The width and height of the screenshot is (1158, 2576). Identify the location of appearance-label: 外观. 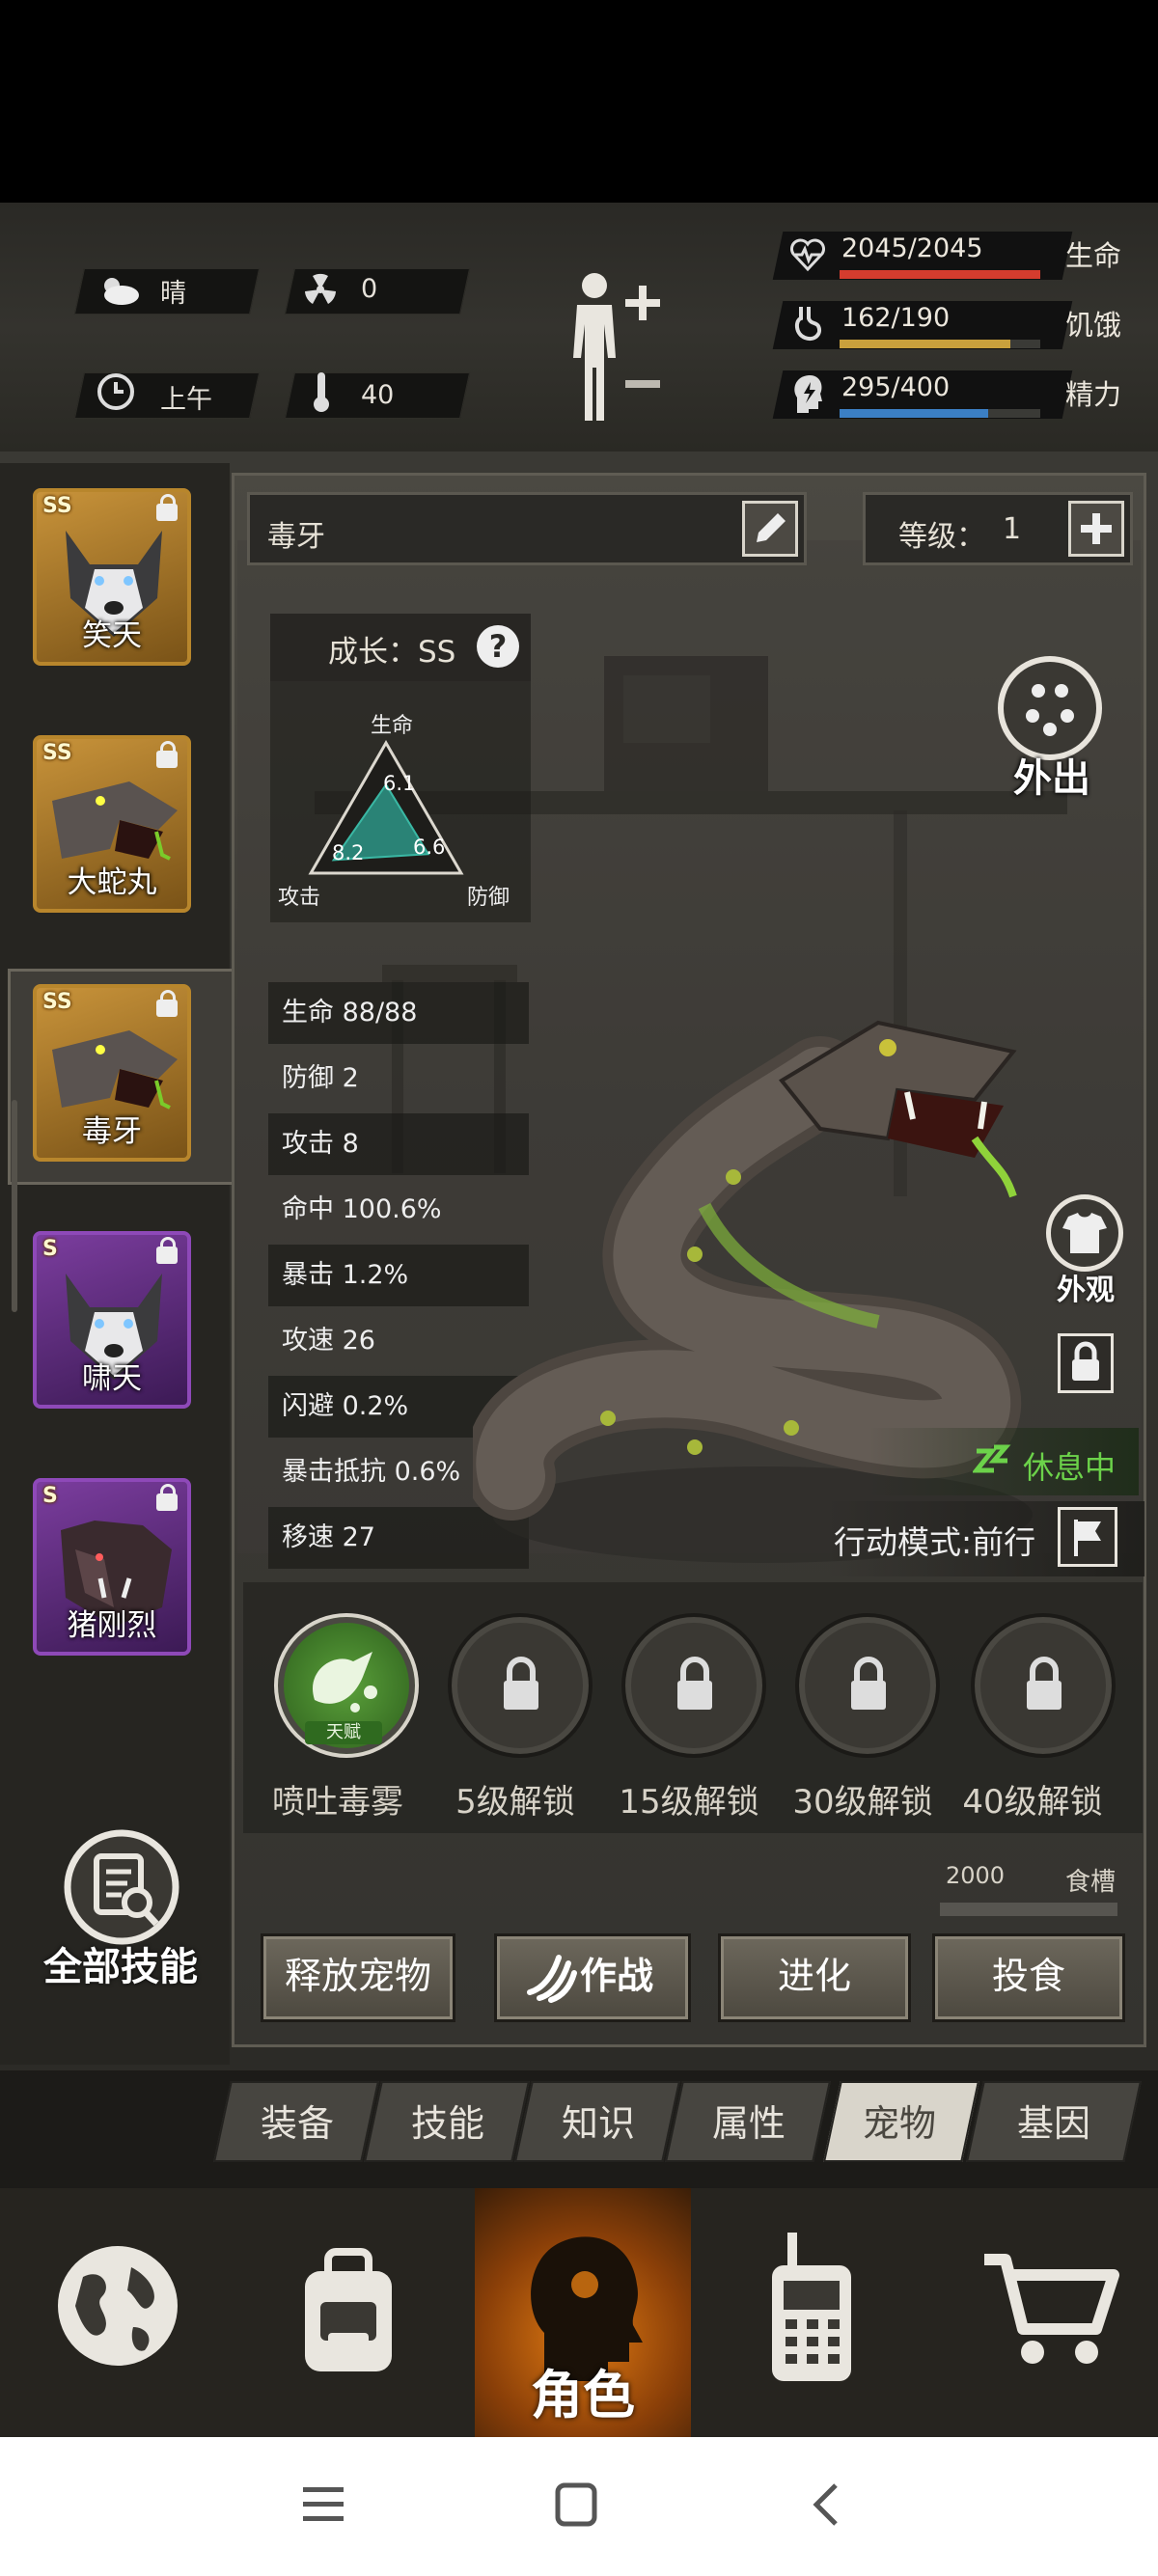
(1086, 1290).